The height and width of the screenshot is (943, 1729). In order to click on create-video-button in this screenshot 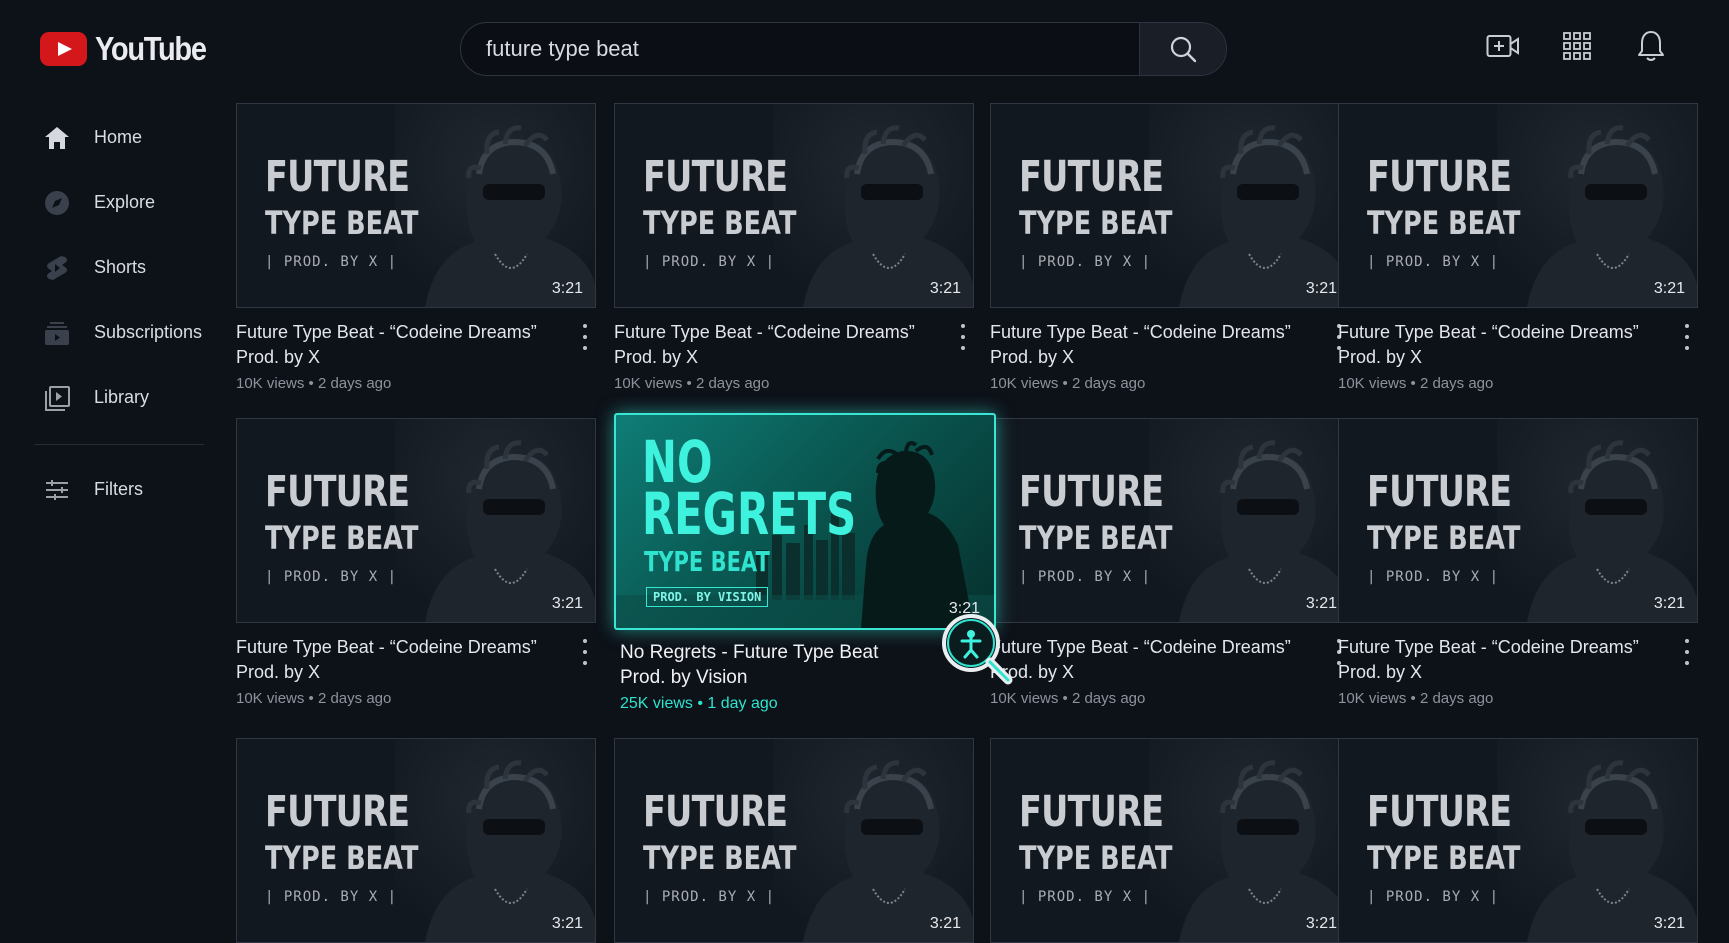, I will do `click(1503, 46)`.